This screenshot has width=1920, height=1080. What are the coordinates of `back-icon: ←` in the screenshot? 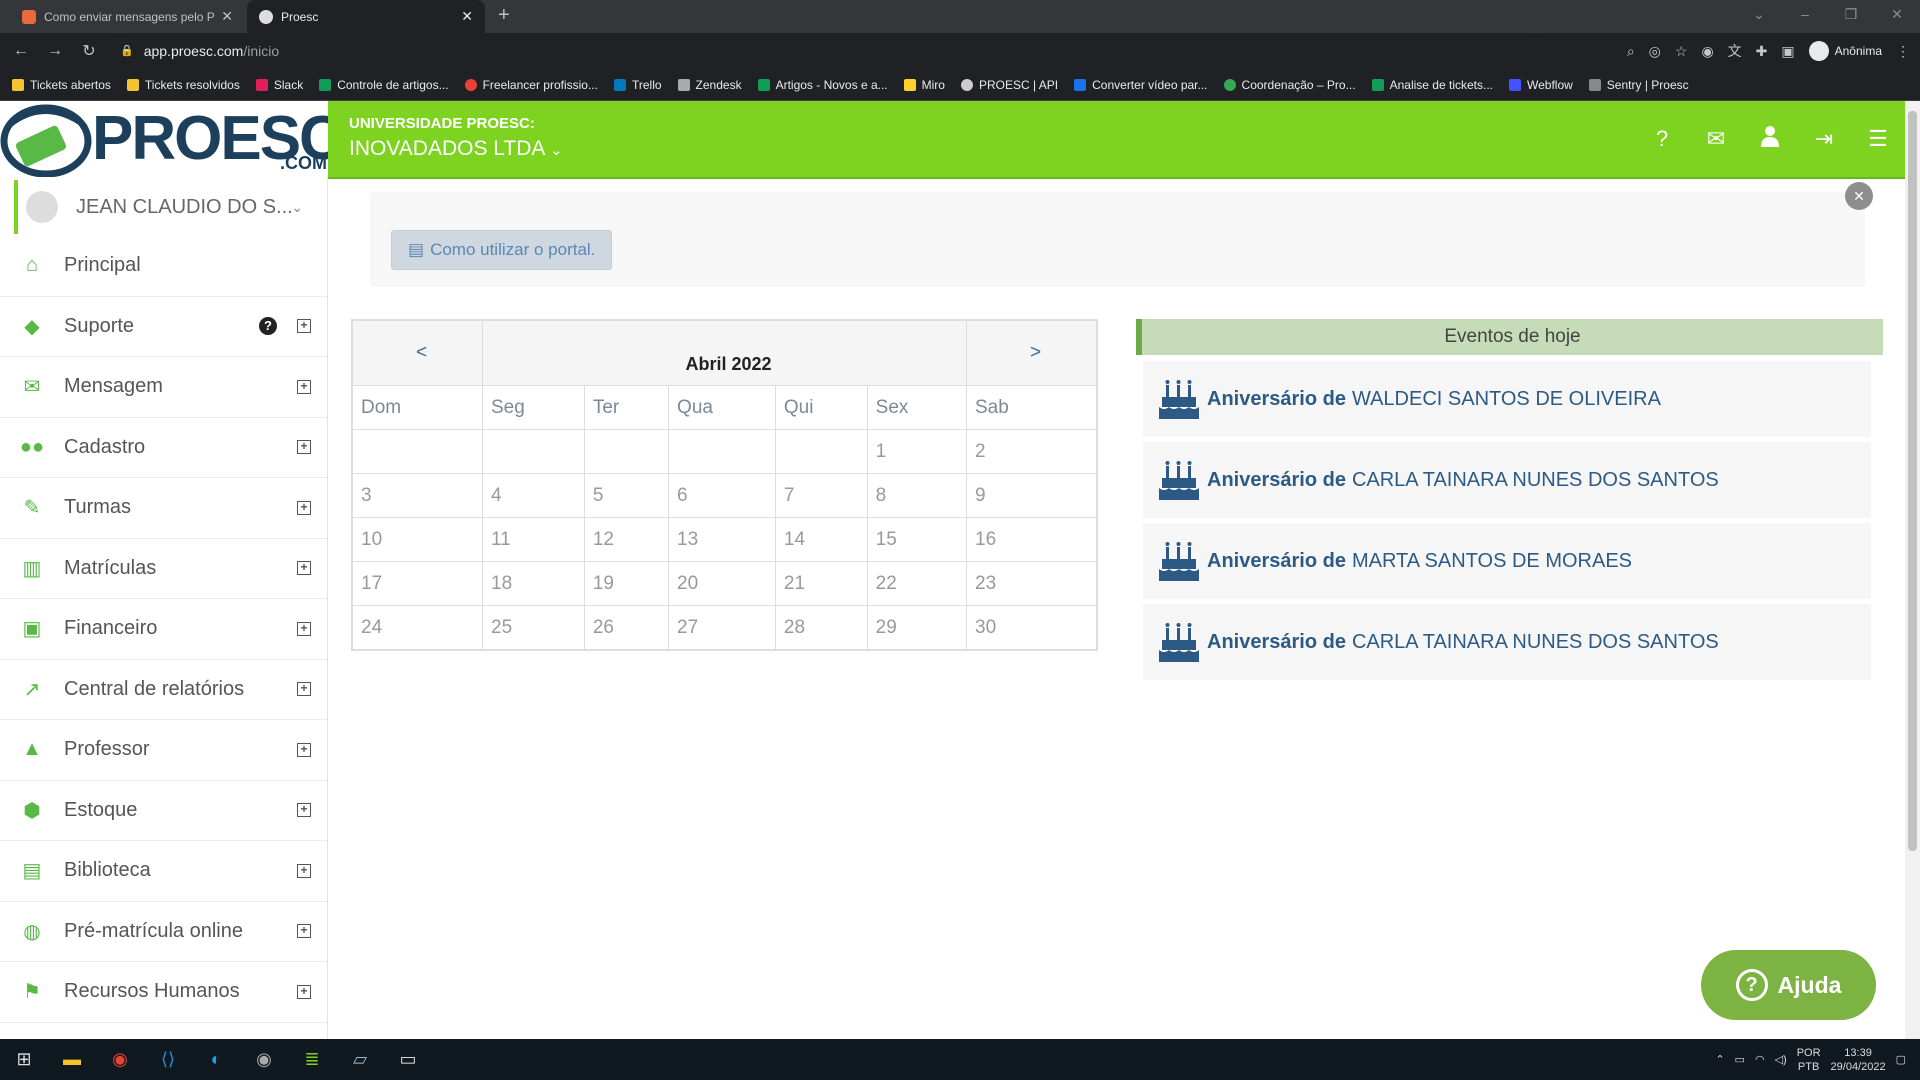 It's located at (21, 51).